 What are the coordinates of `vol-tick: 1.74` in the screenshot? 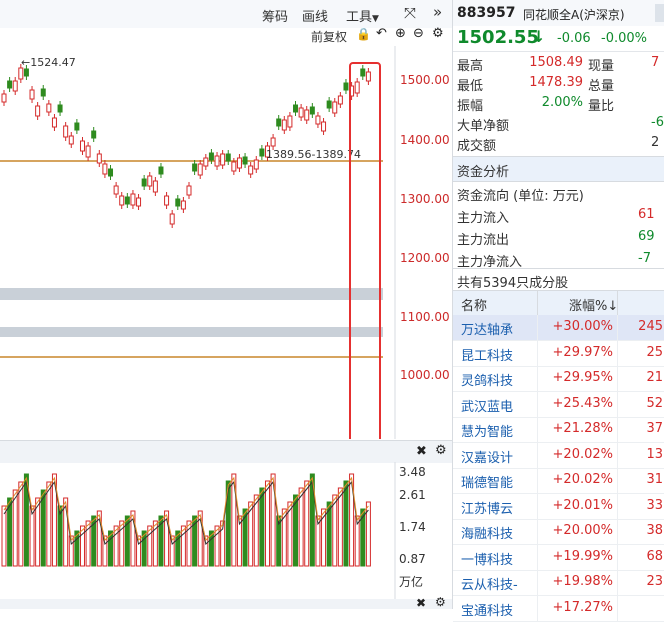 It's located at (412, 527).